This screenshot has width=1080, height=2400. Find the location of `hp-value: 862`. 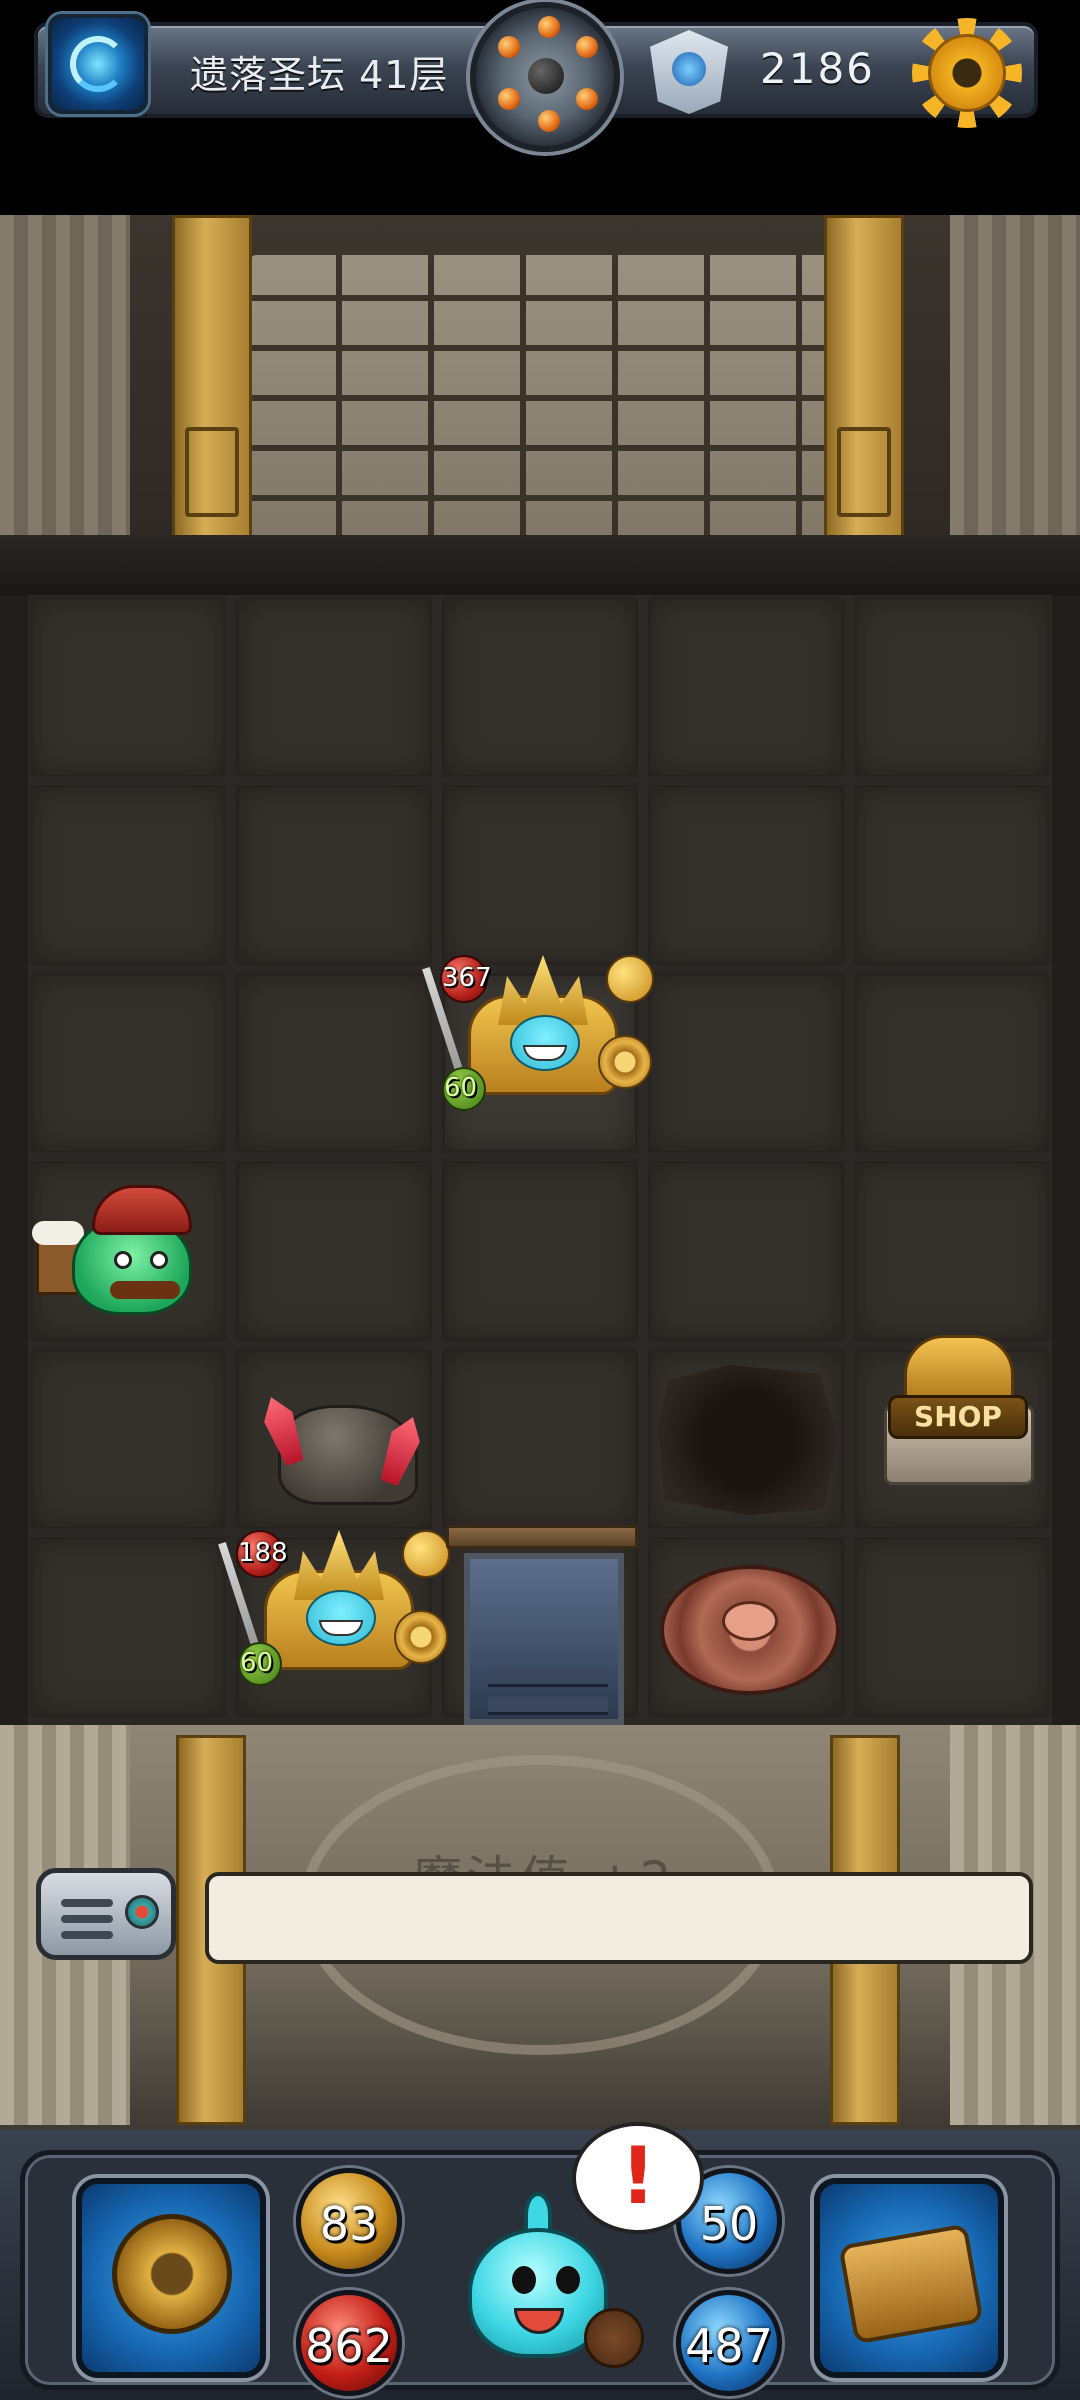

hp-value: 862 is located at coordinates (349, 2346).